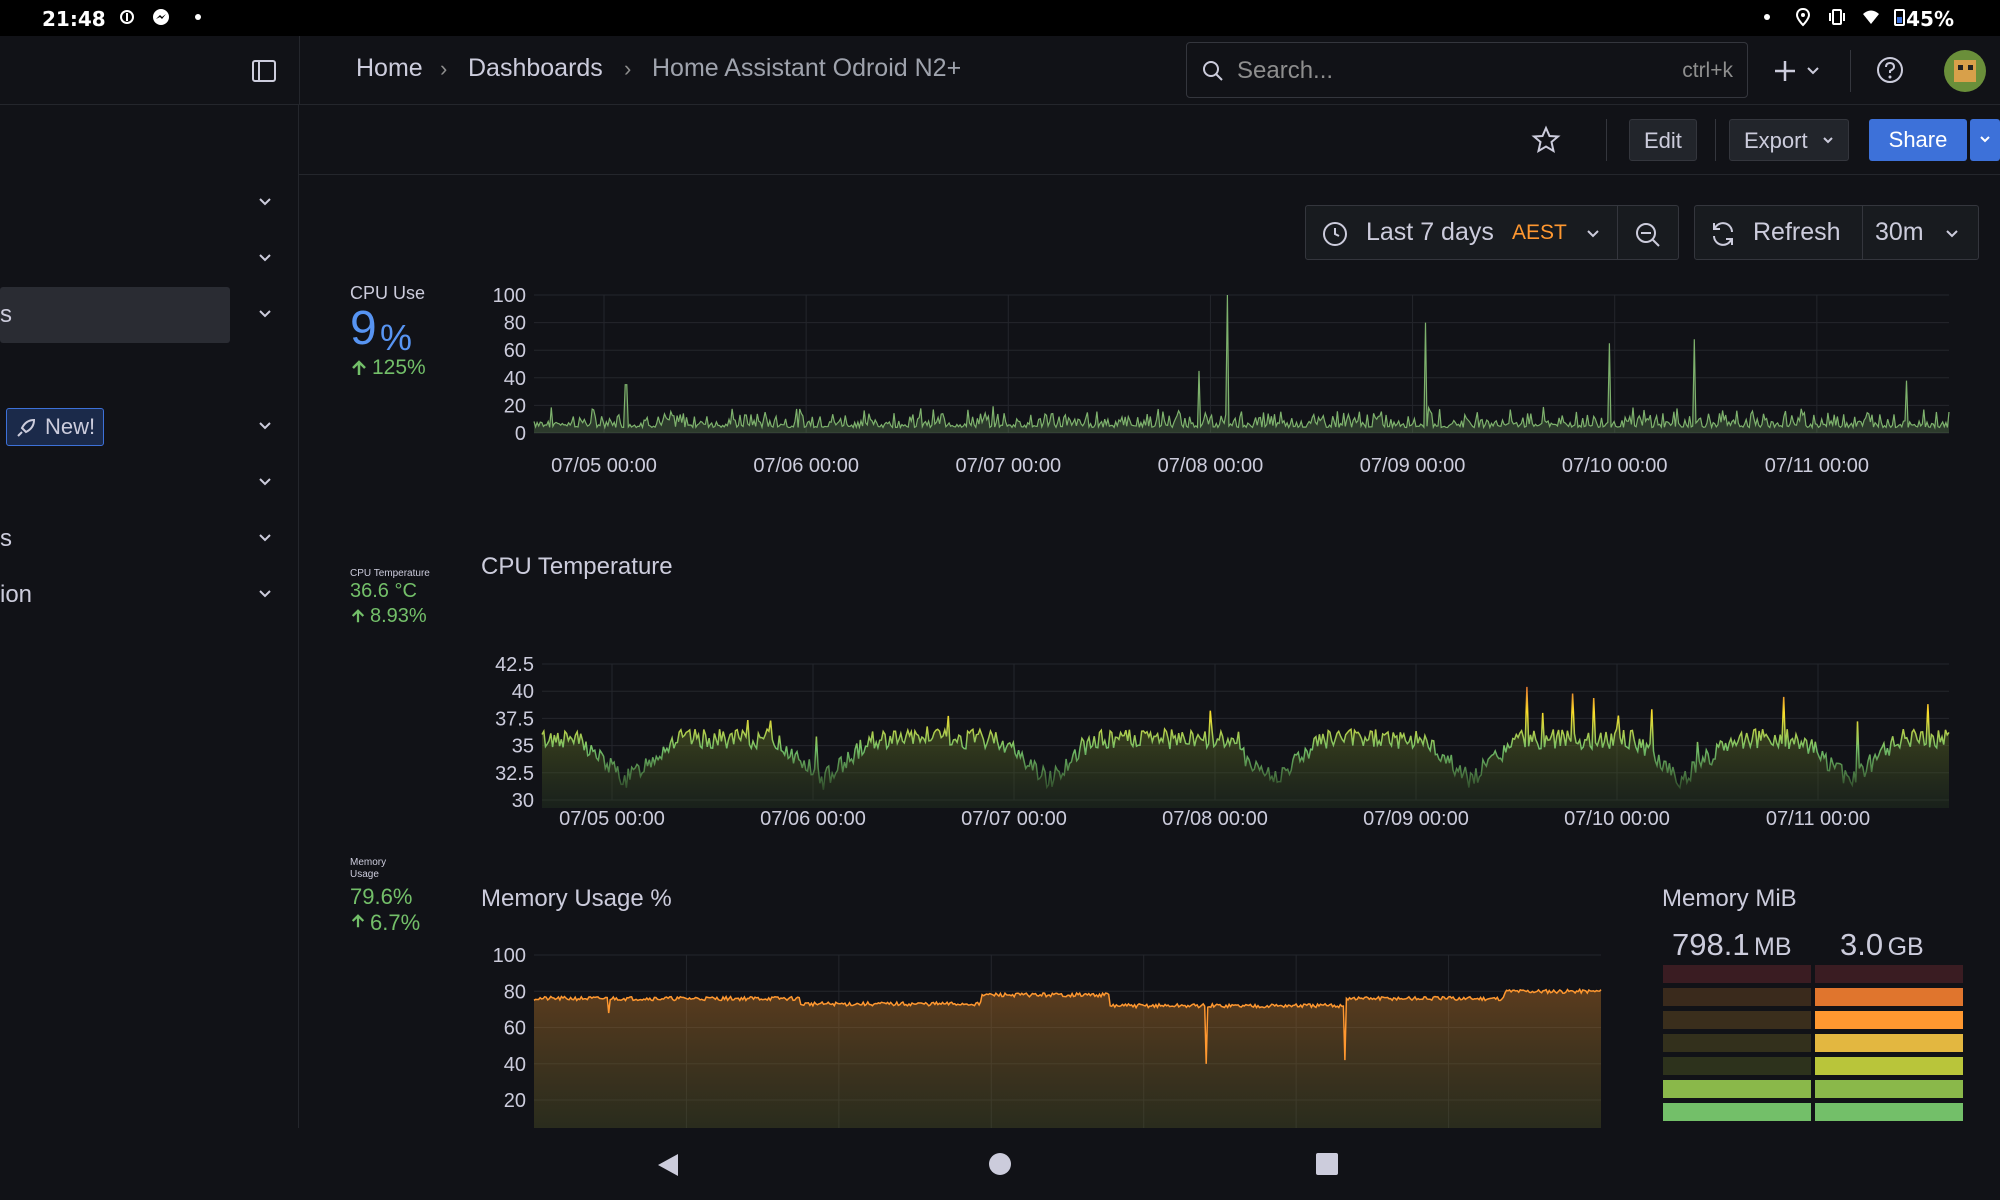 This screenshot has height=1200, width=2000. Describe the element at coordinates (264, 71) in the screenshot. I see `dock-menu-icon` at that location.